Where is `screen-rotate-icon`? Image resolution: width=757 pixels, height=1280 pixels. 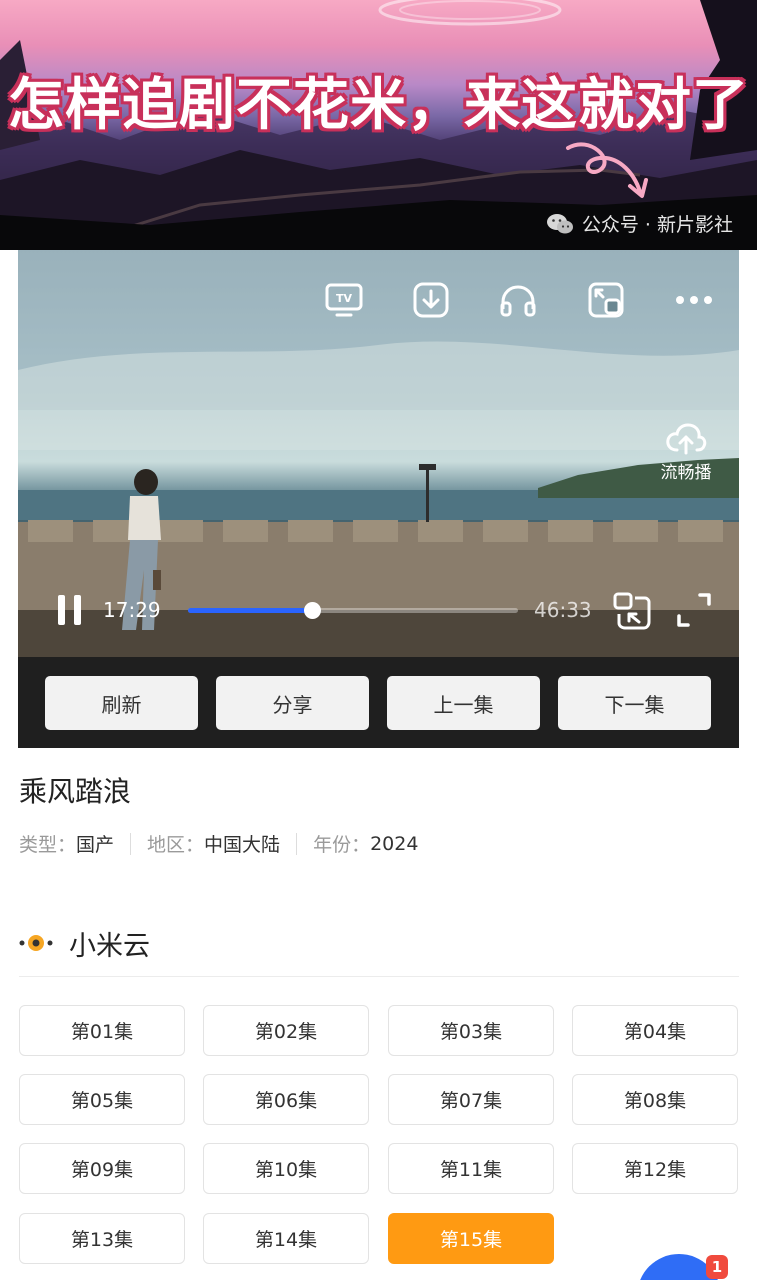 screen-rotate-icon is located at coordinates (632, 611).